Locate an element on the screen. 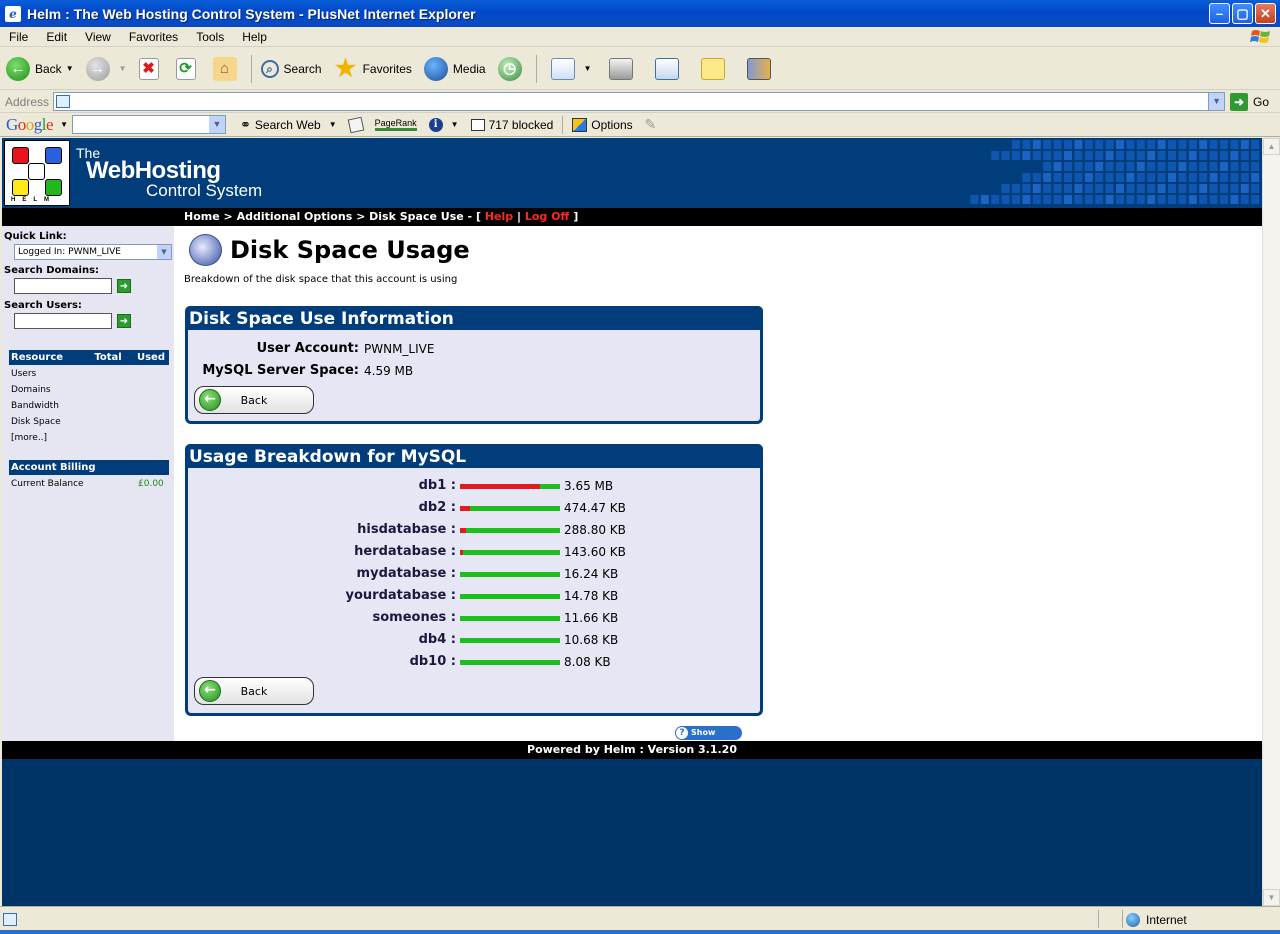 This screenshot has width=1280, height=934. minimize-button: – is located at coordinates (1219, 13).